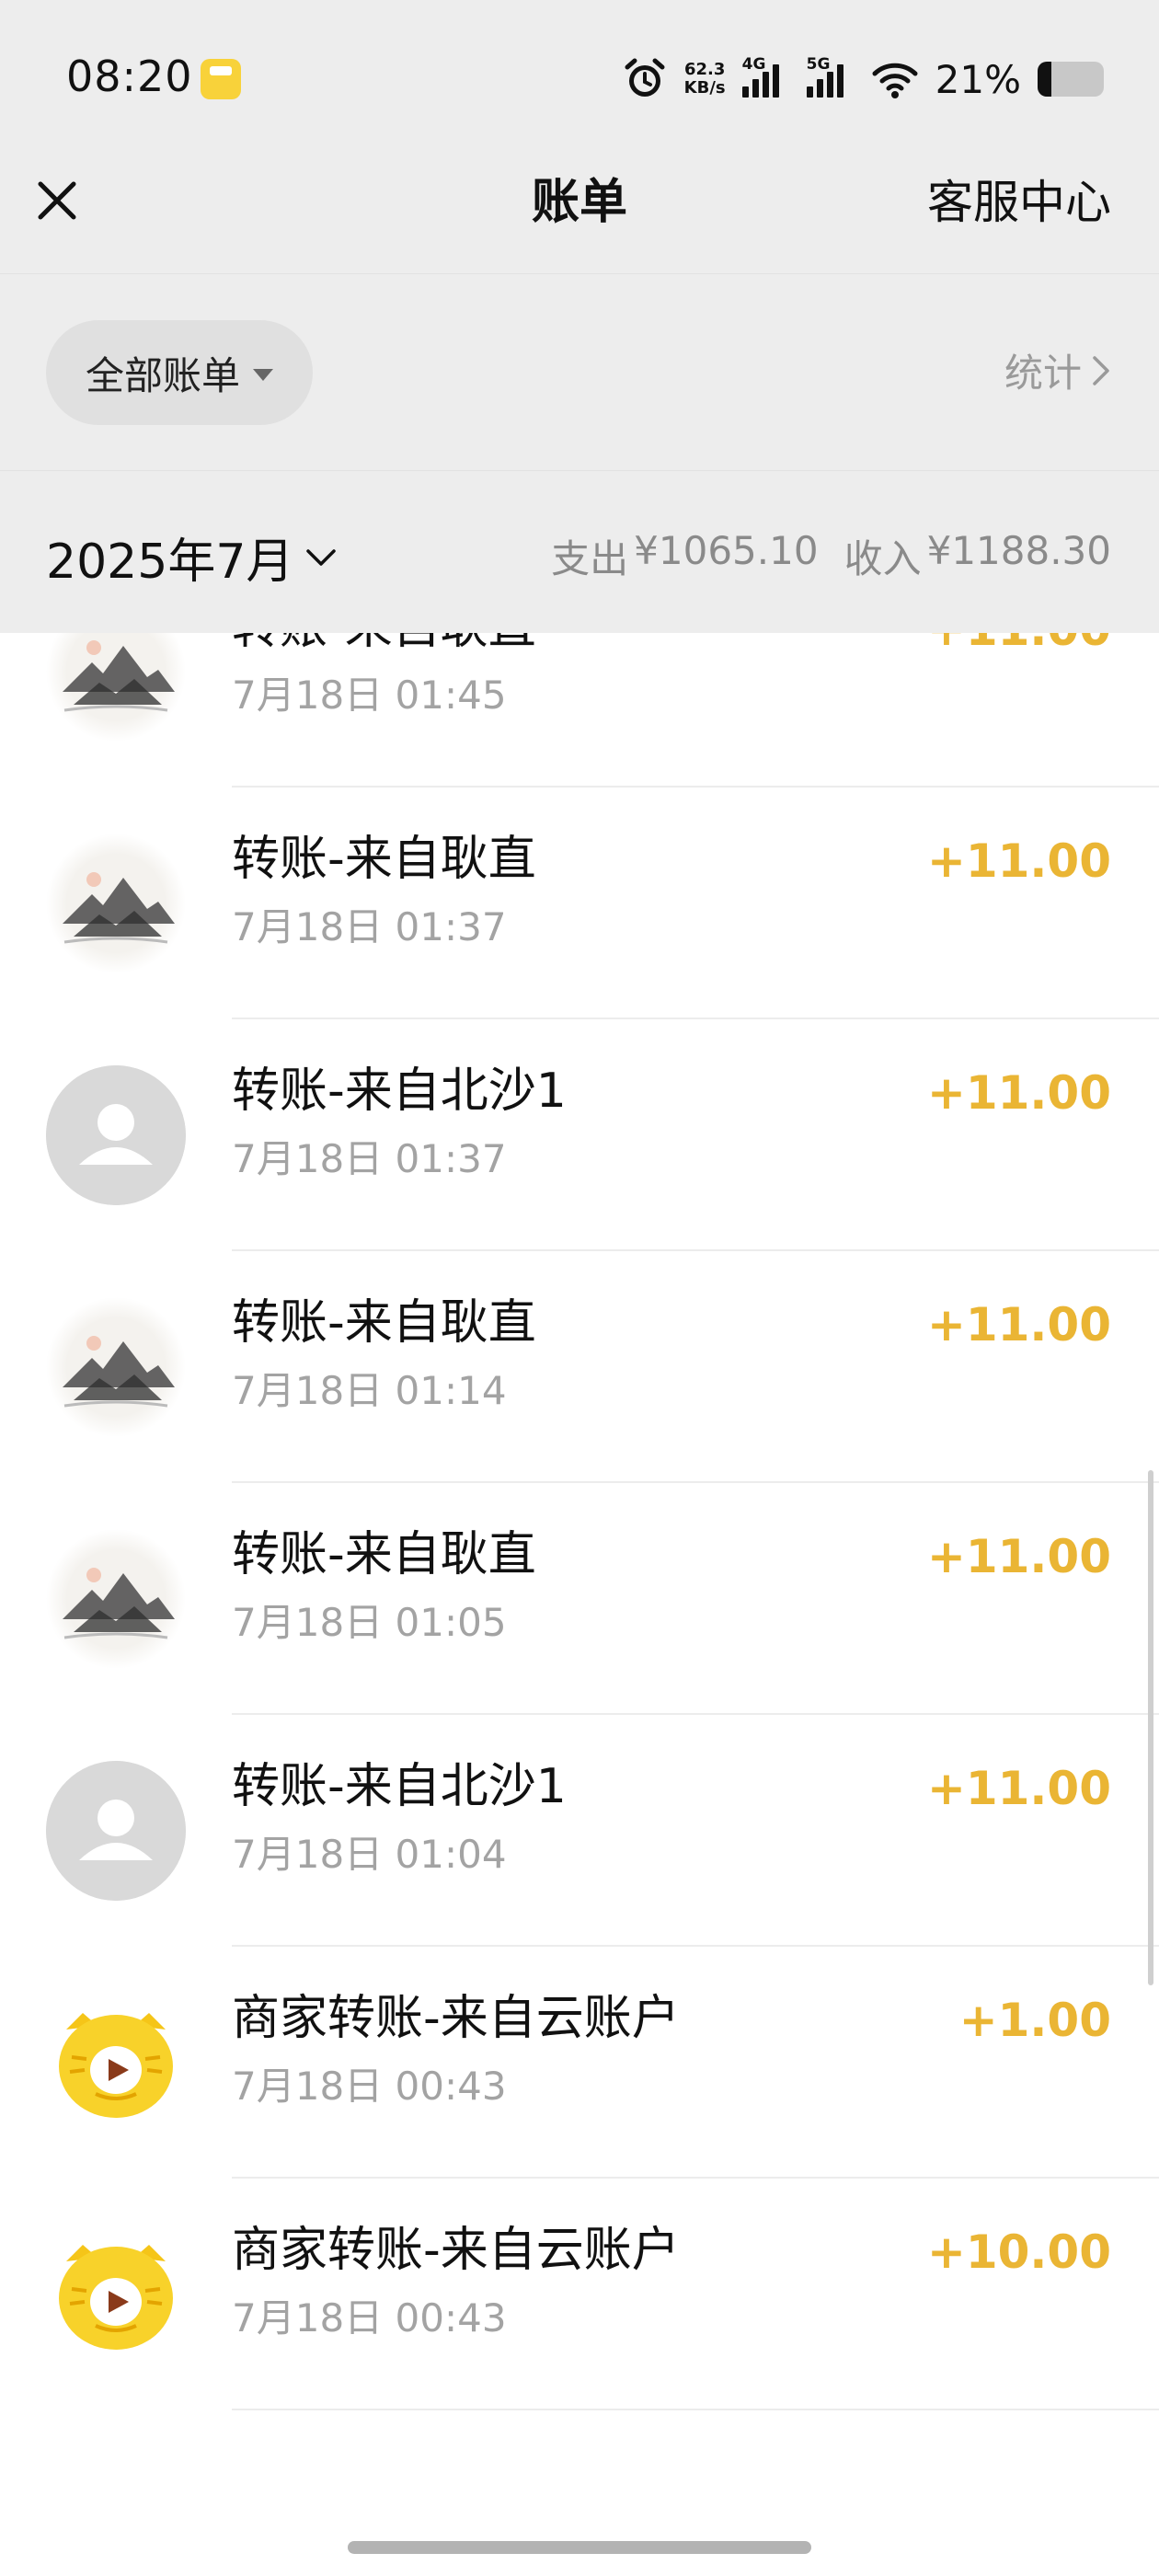  I want to click on expense-total: 支出 ¥1065.10, so click(684, 556).